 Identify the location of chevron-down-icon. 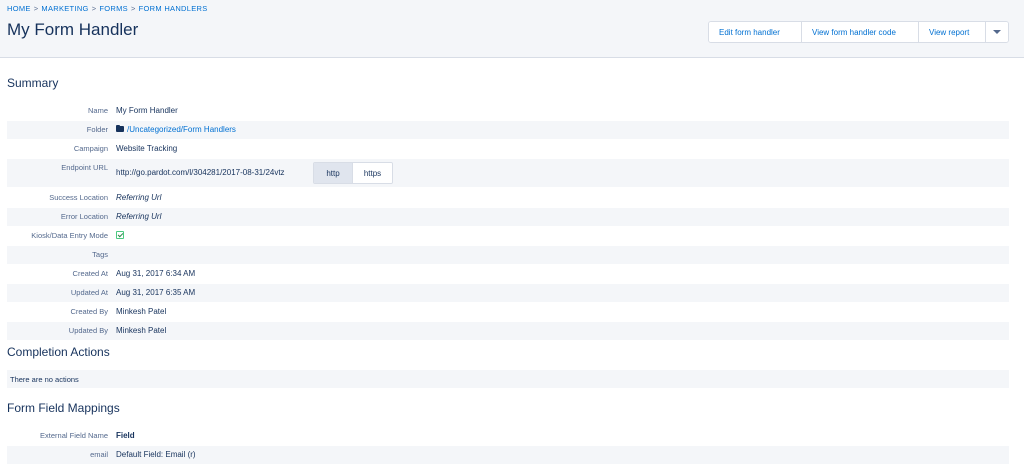
(997, 32).